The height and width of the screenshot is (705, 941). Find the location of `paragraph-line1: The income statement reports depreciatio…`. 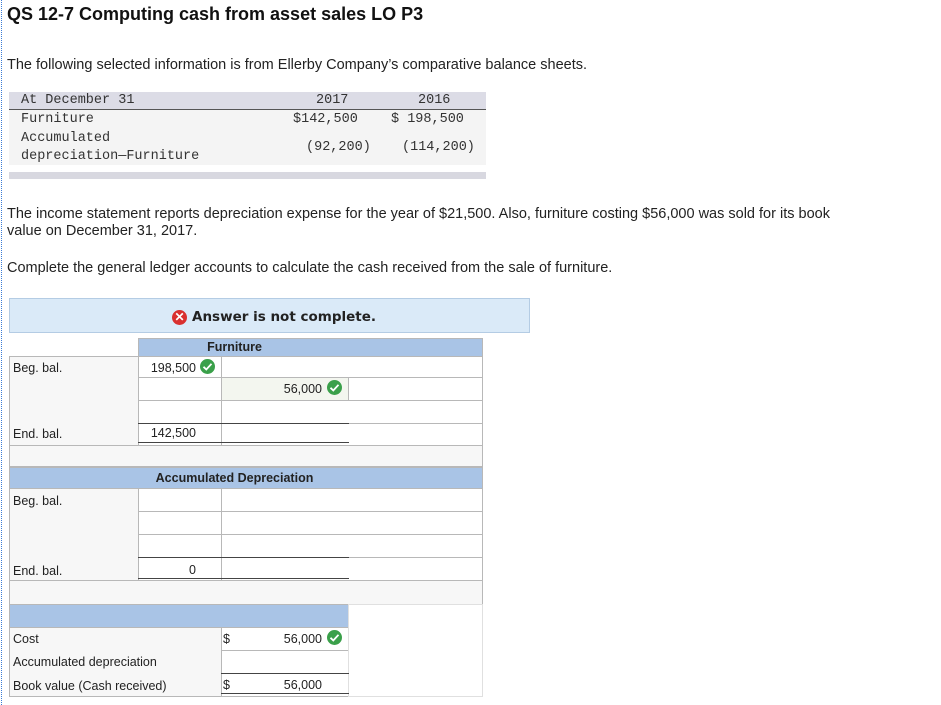

paragraph-line1: The income statement reports depreciatio… is located at coordinates (418, 214).